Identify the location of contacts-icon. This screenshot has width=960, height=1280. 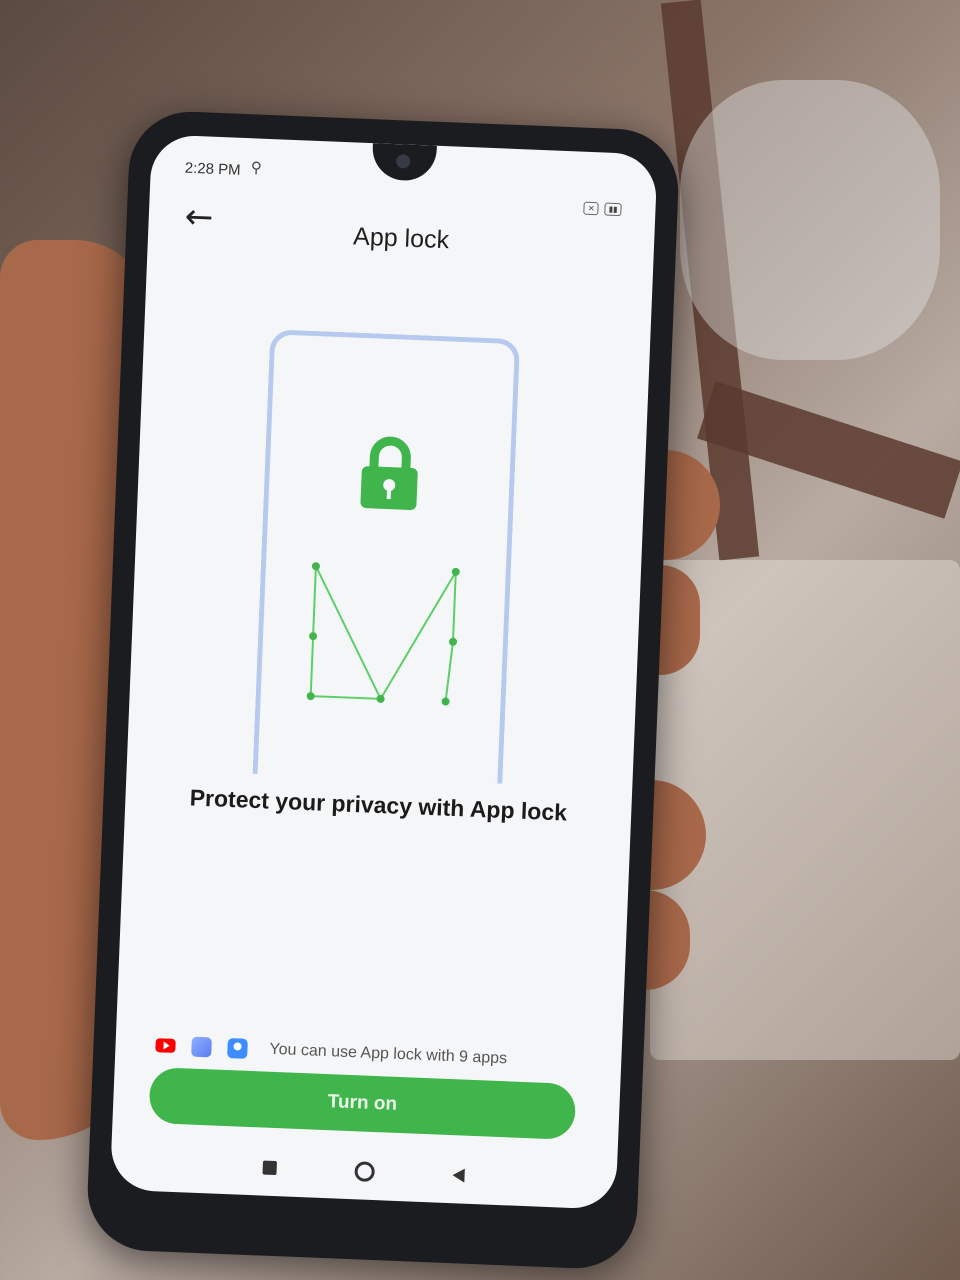
(237, 1048).